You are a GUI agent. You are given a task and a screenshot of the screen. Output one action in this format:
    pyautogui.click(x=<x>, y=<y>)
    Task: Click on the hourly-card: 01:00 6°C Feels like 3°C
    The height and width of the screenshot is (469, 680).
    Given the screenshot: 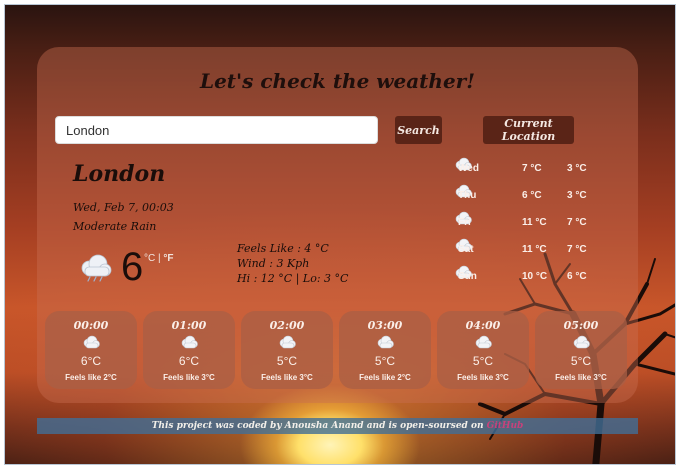 What is the action you would take?
    pyautogui.click(x=189, y=350)
    